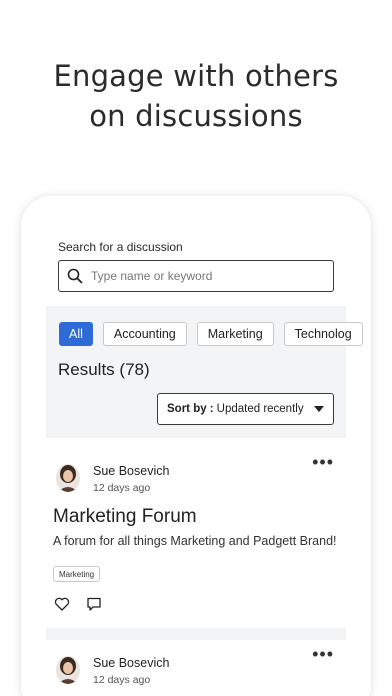 The height and width of the screenshot is (696, 392). What do you see at coordinates (323, 334) in the screenshot?
I see `chip-technology: Technolog` at bounding box center [323, 334].